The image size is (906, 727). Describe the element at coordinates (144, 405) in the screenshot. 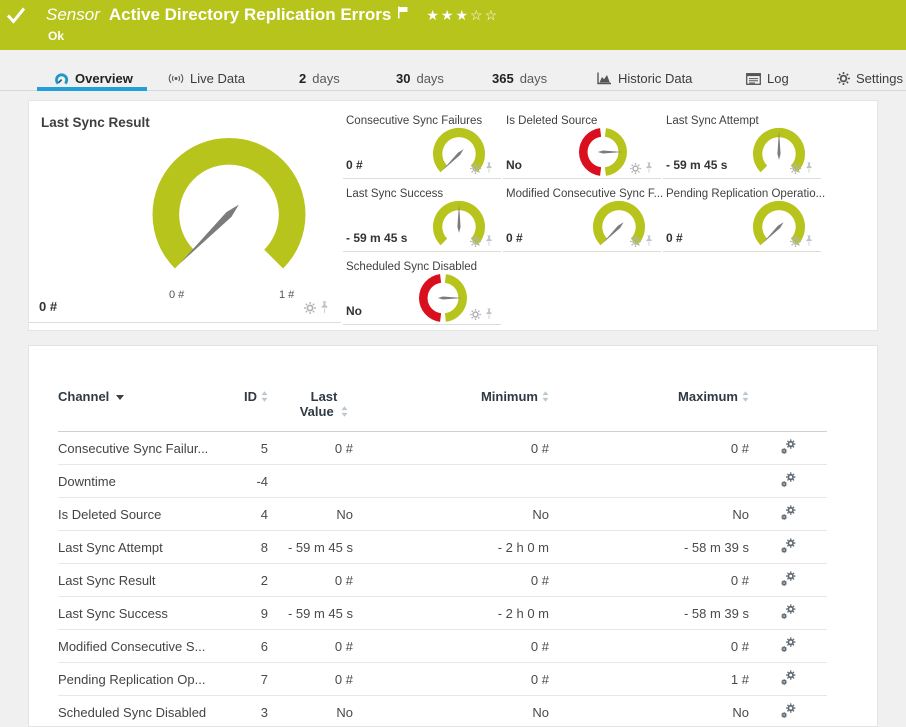

I see `column-header-channel: Channel` at that location.